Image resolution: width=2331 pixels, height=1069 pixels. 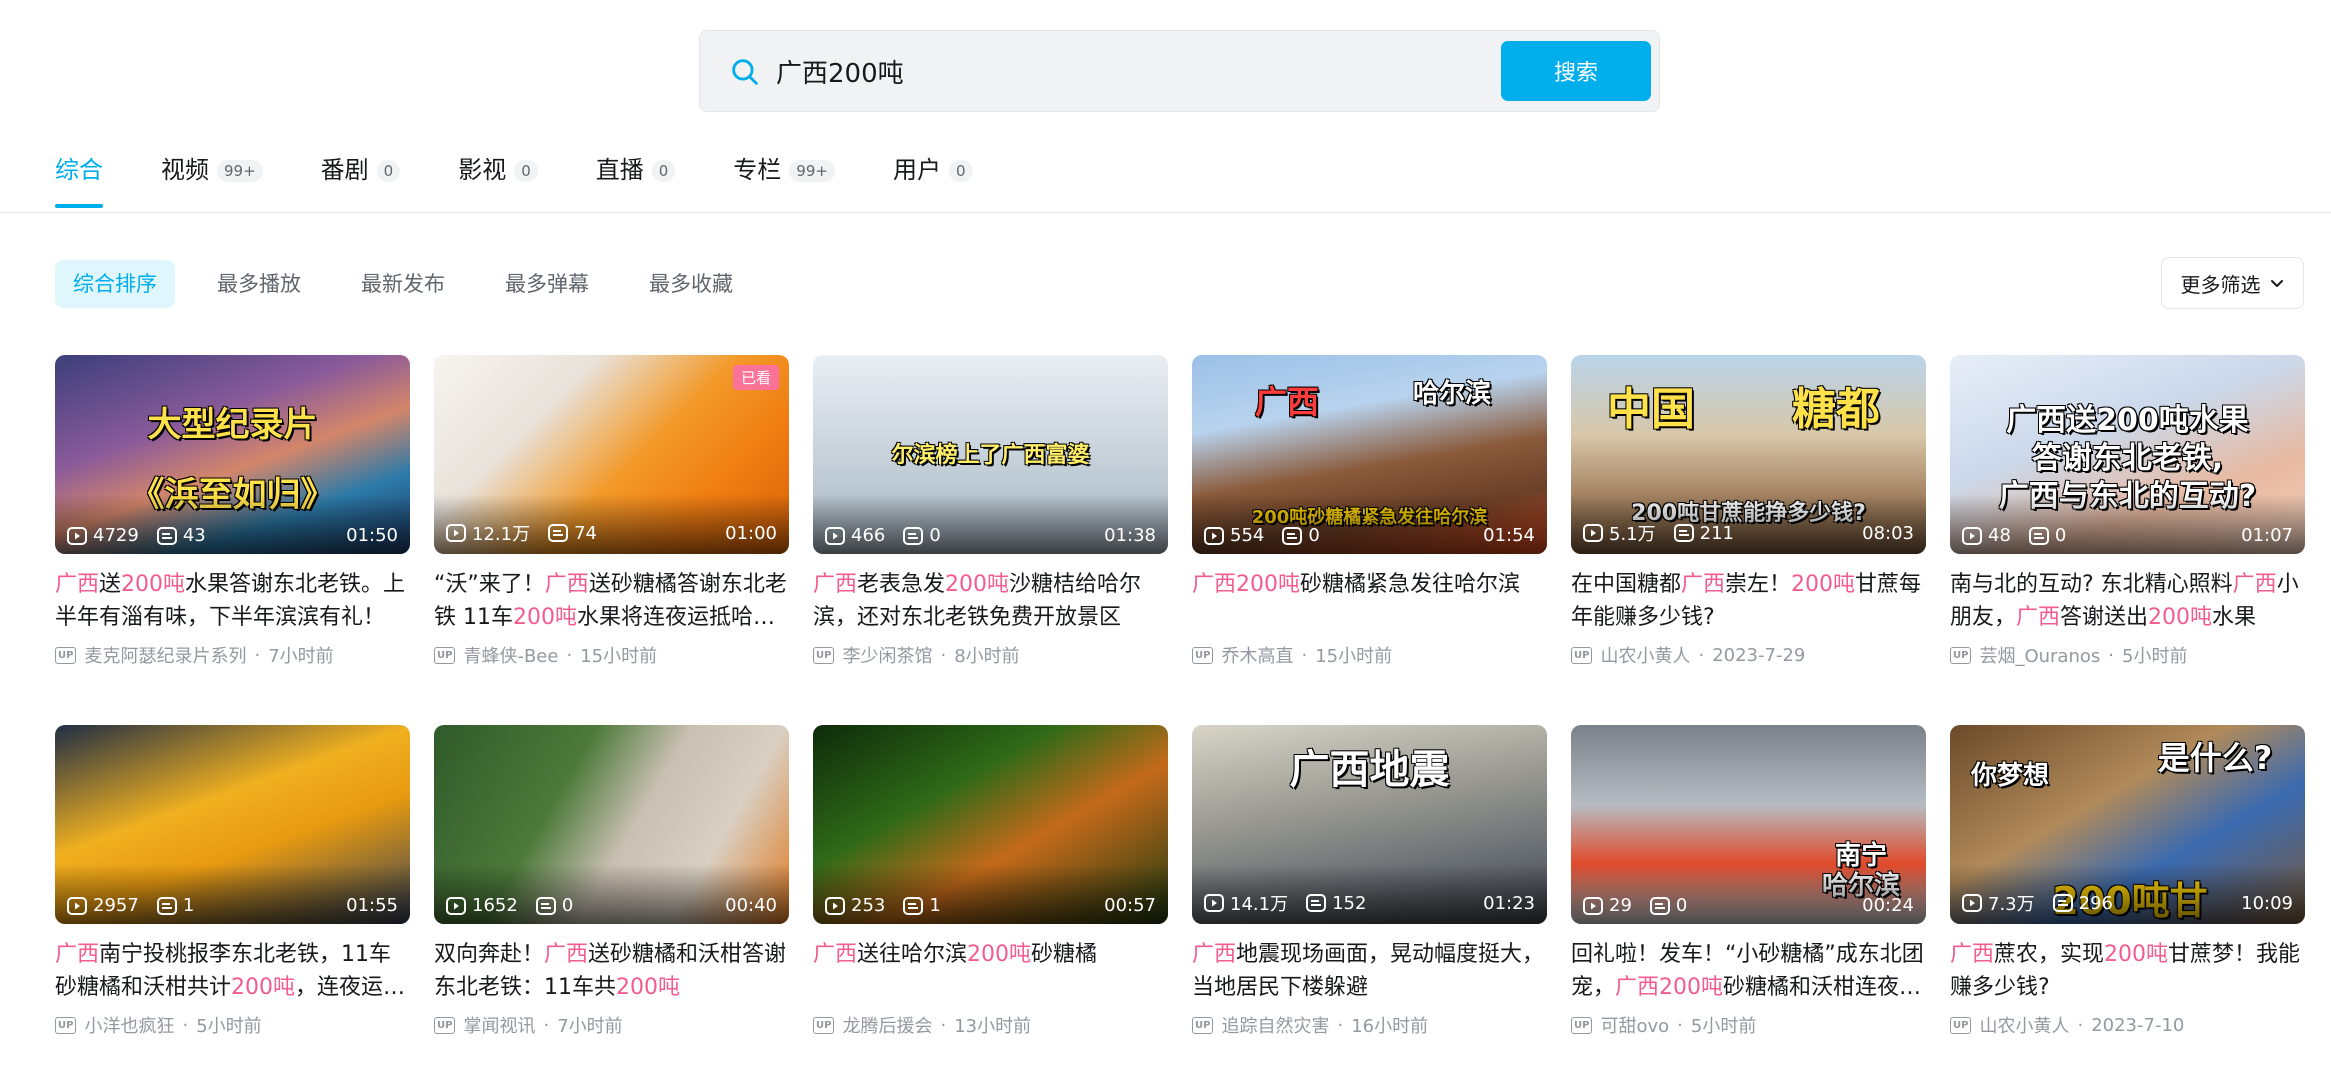 I want to click on uploader-icon: UP, so click(x=1961, y=655).